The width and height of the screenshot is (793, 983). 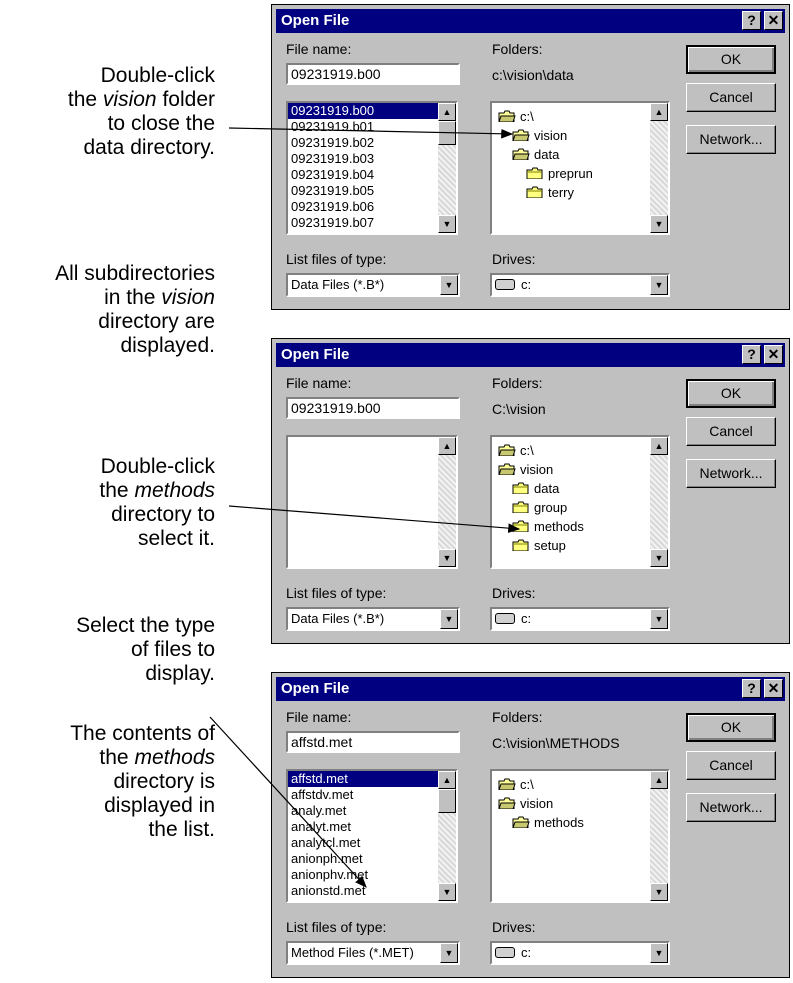 I want to click on file-list-item: 09231919.b02, so click(x=372, y=143).